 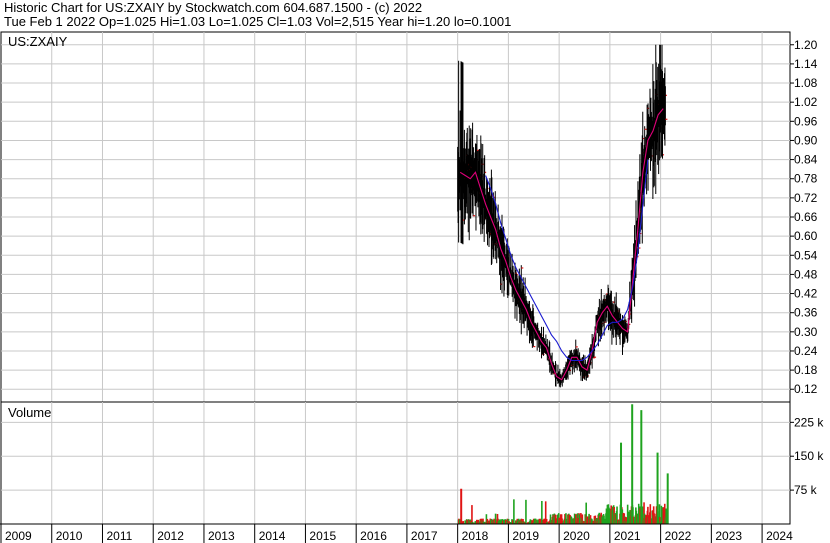 I want to click on x-tick-label: 2014, so click(x=272, y=536).